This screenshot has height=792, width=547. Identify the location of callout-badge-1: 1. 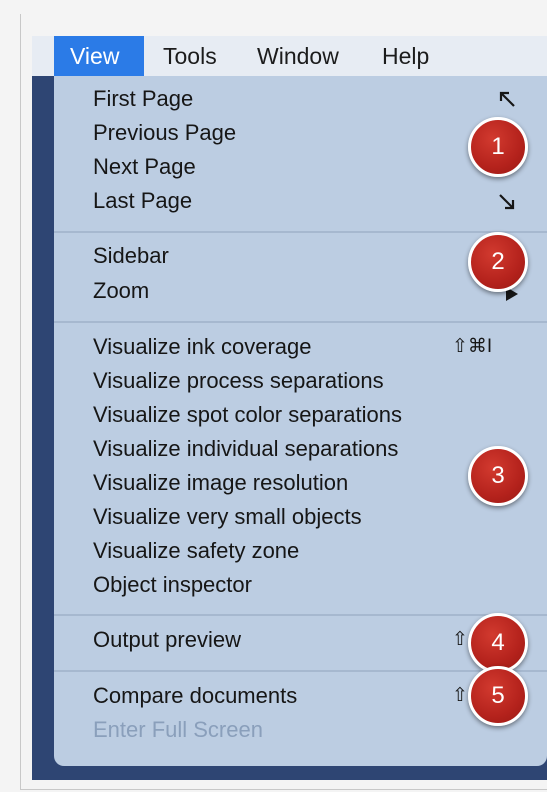
(498, 147).